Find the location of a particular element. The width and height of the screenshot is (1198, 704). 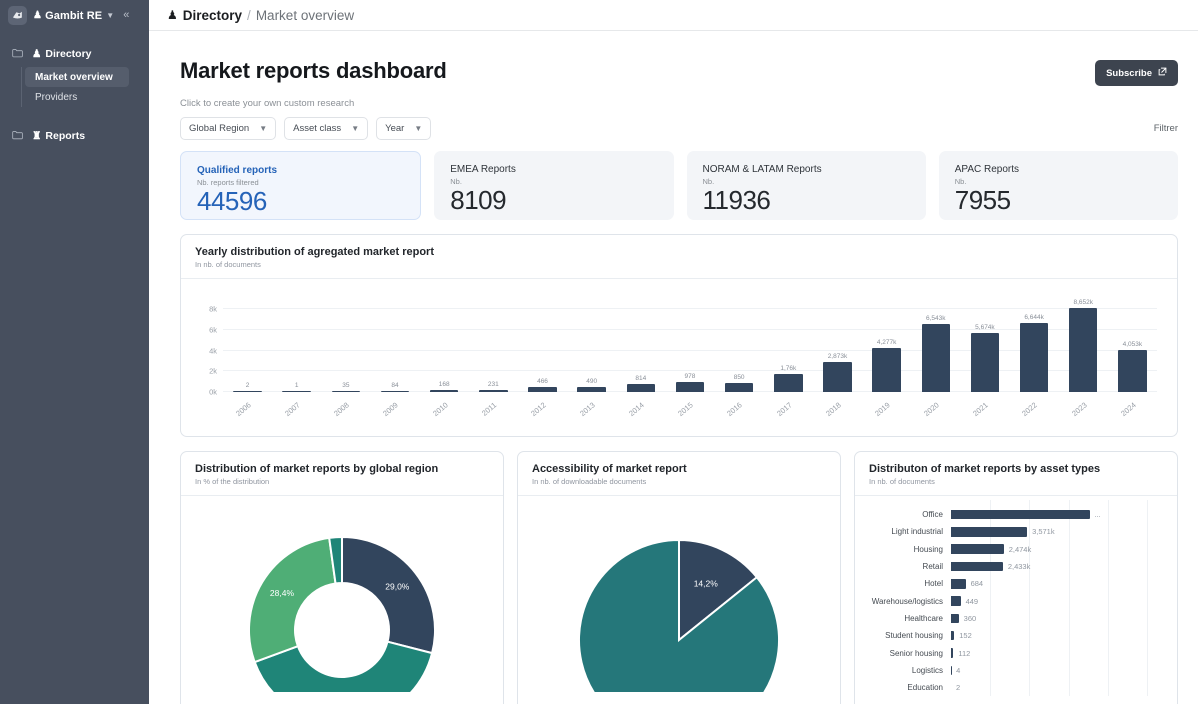

bar-group: 466 2012 is located at coordinates (542, 358).